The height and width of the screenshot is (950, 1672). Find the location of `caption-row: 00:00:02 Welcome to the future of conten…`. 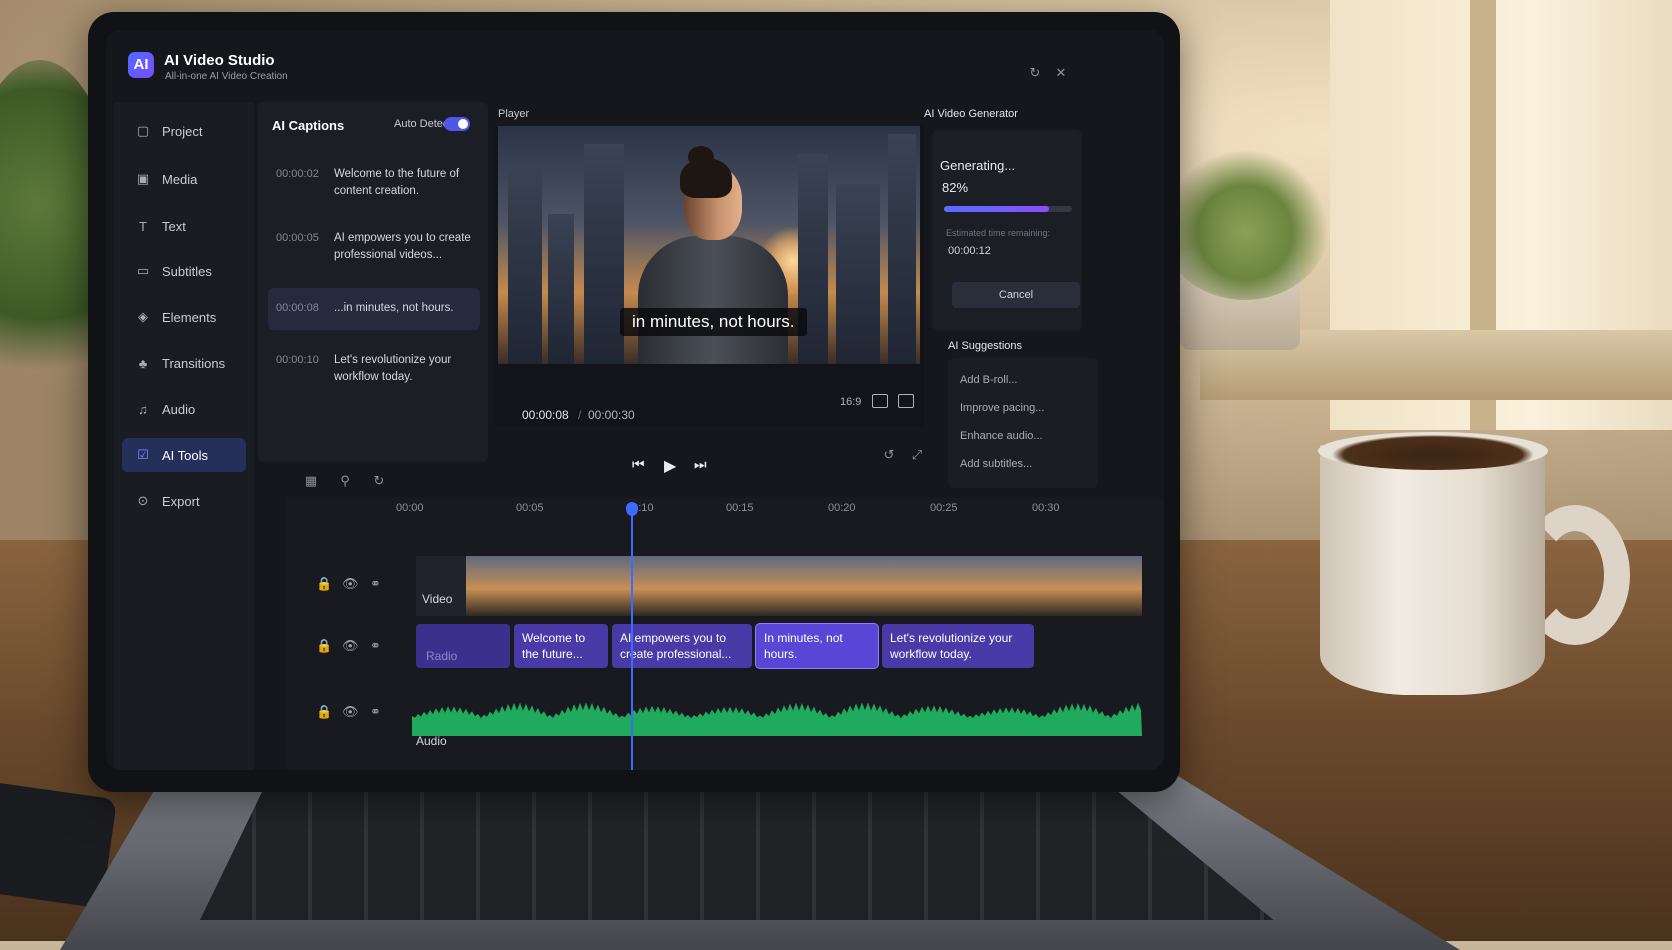

caption-row: 00:00:02 Welcome to the future of conten… is located at coordinates (374, 186).